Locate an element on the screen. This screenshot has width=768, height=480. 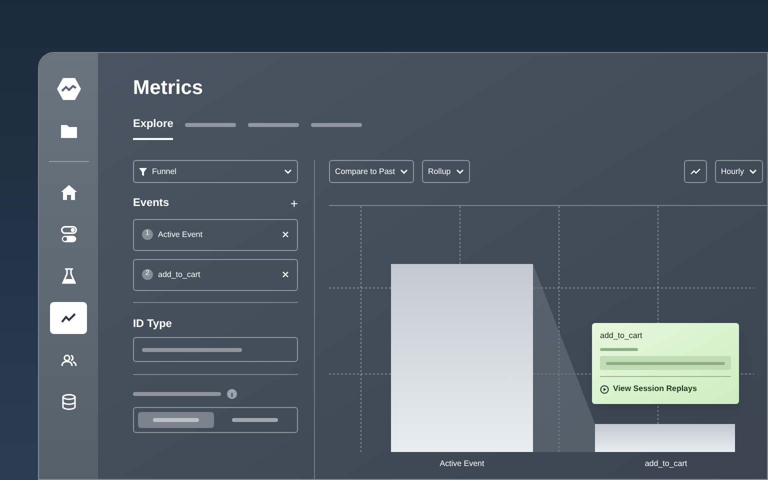
sidebar-item is located at coordinates (68, 318).